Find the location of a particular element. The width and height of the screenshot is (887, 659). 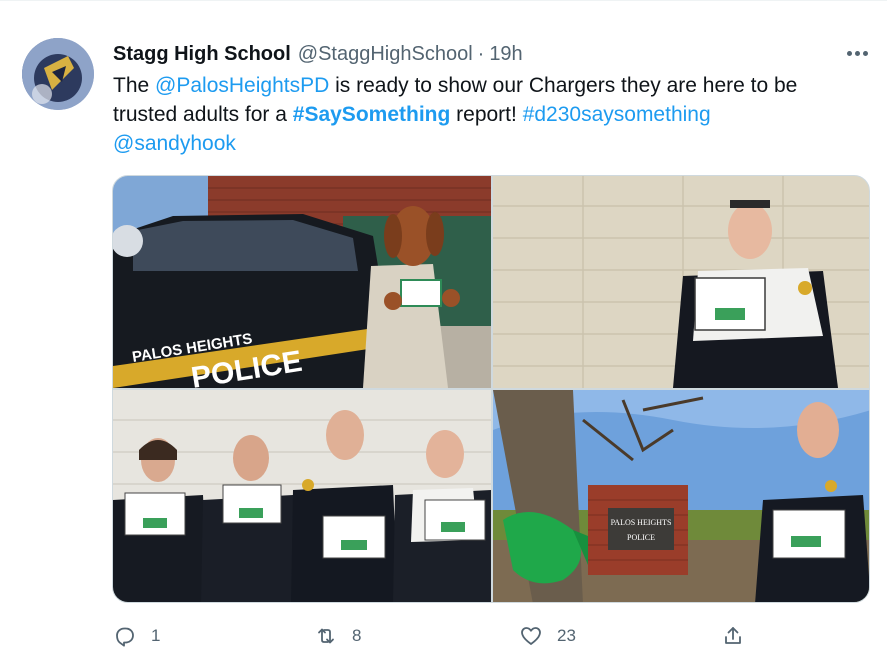

photo-sign-officer: PALOS HEIGHTS POLICE is located at coordinates (681, 496).